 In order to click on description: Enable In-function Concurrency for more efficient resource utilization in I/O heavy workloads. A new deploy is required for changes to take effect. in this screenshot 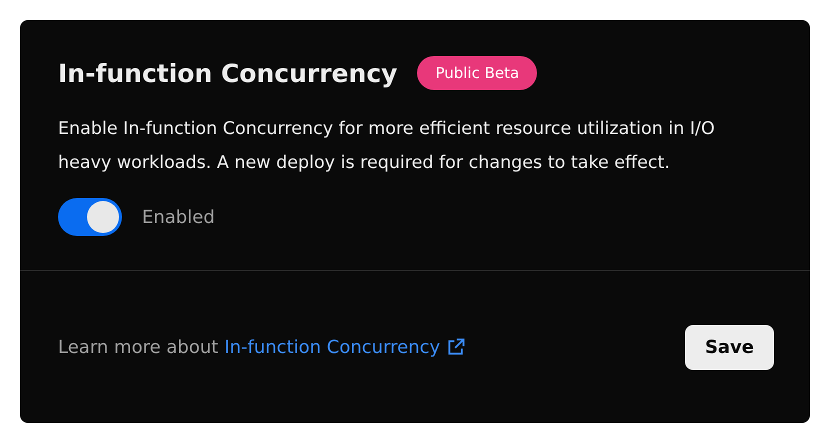, I will do `click(387, 146)`.